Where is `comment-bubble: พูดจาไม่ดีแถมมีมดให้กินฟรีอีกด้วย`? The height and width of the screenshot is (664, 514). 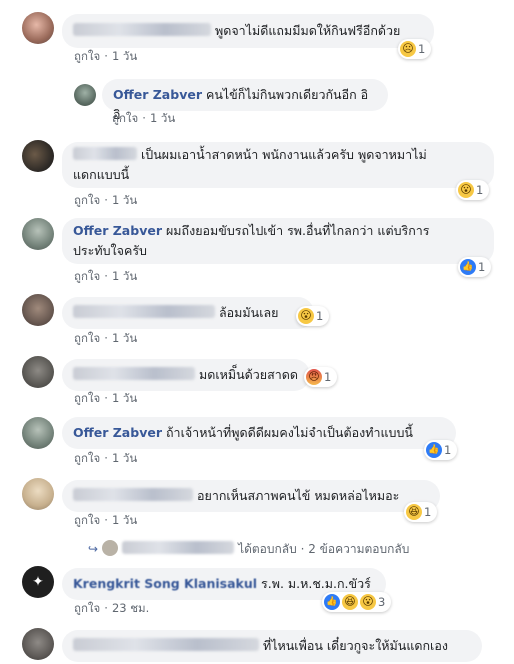
comment-bubble: พูดจาไม่ดีแถมมีมดให้กินฟรีอีกด้วย is located at coordinates (248, 31).